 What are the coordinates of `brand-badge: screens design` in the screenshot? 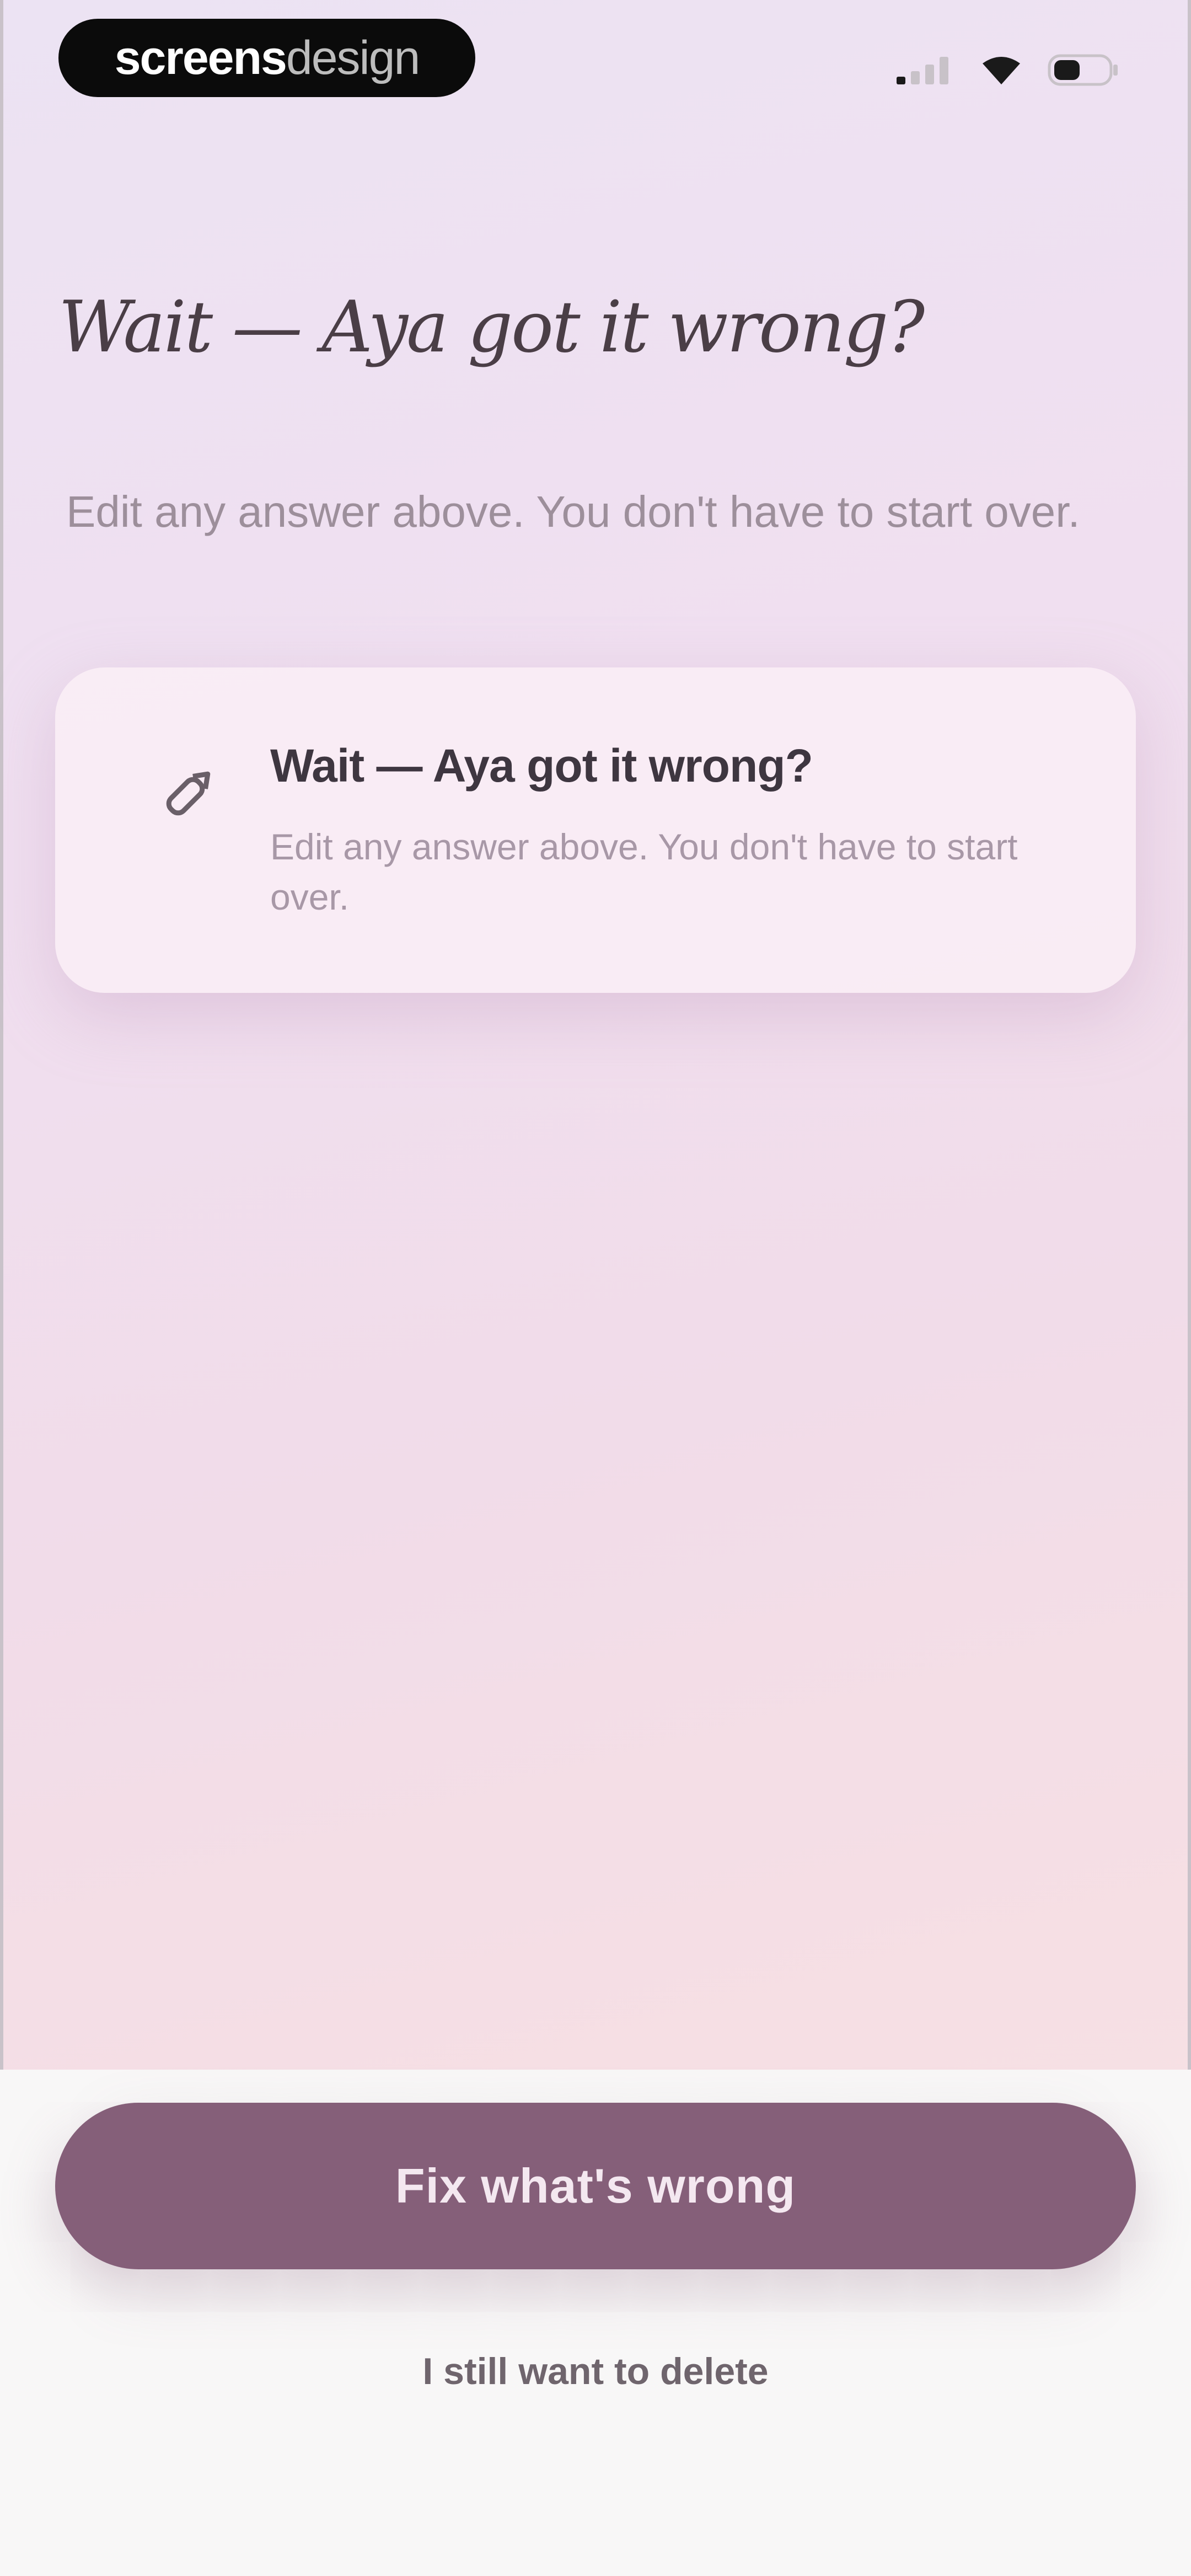 It's located at (266, 58).